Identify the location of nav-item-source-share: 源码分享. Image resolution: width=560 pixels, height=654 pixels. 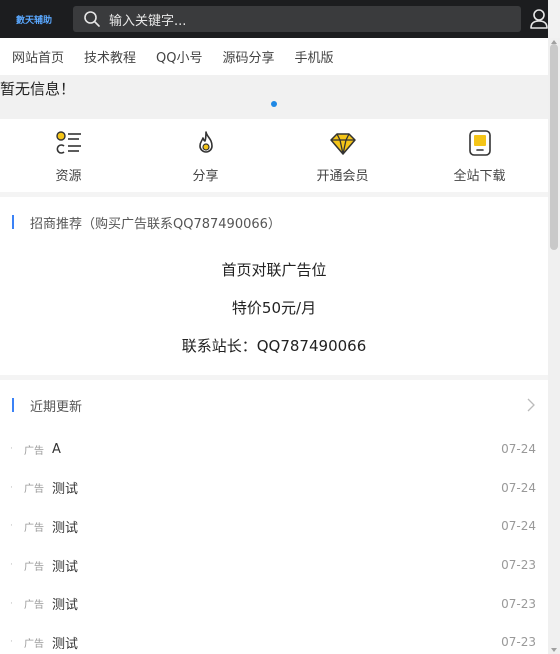
(249, 56).